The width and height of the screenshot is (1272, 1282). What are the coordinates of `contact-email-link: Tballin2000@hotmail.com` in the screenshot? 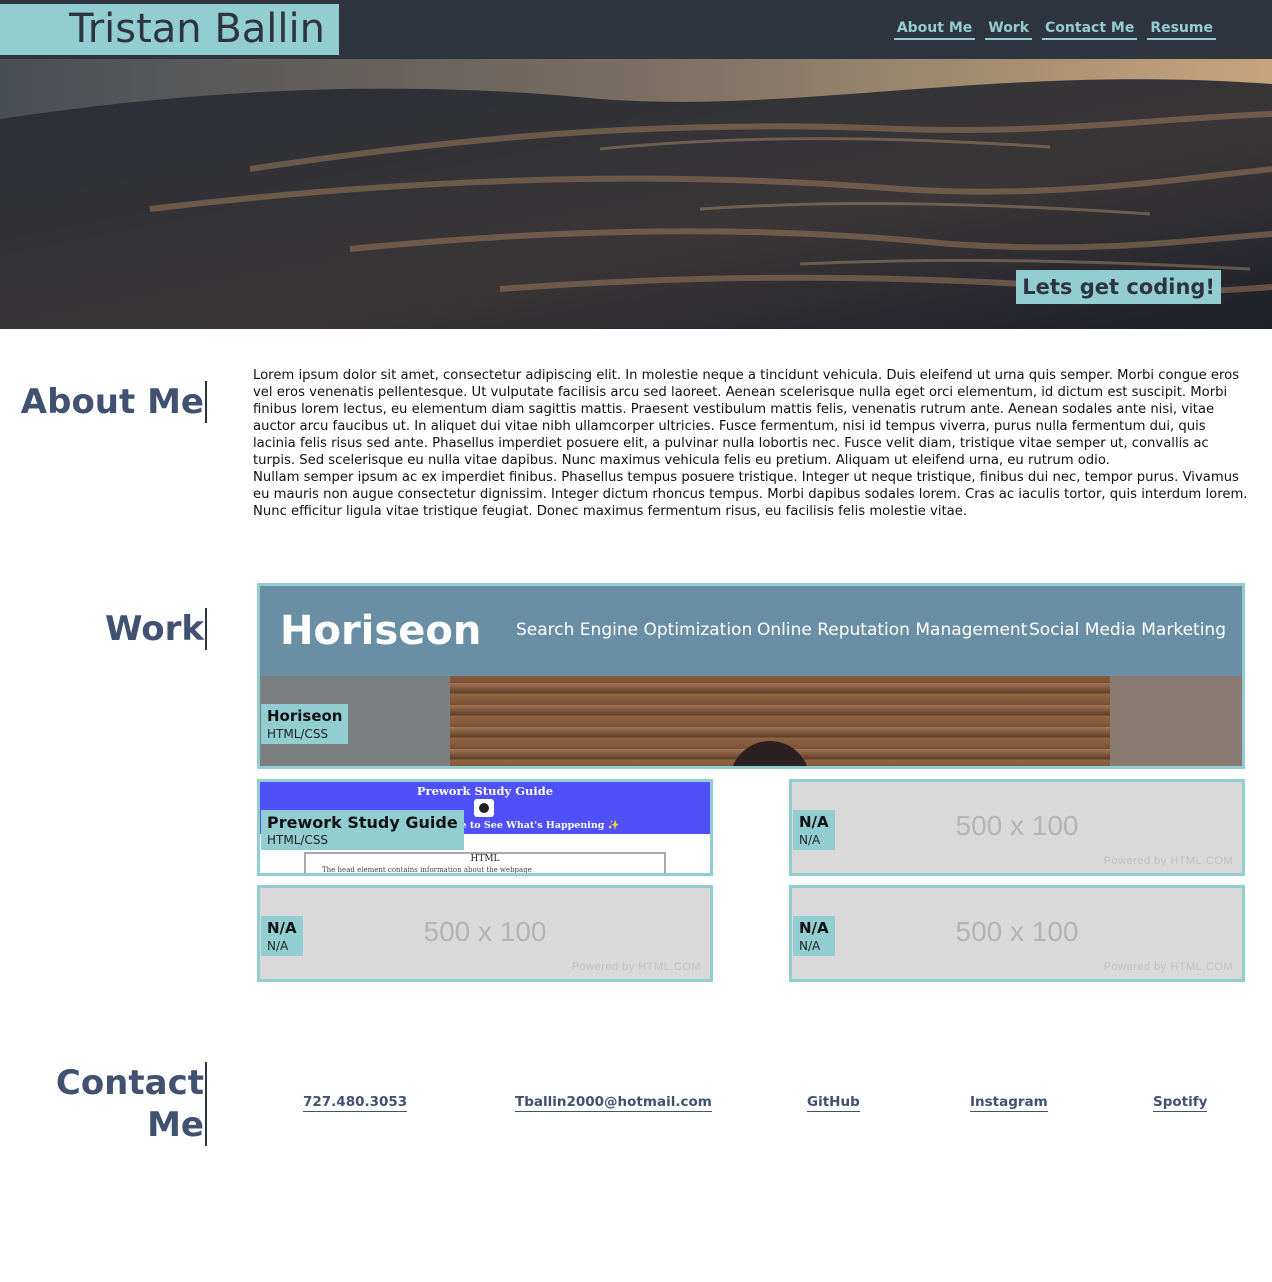 It's located at (613, 1103).